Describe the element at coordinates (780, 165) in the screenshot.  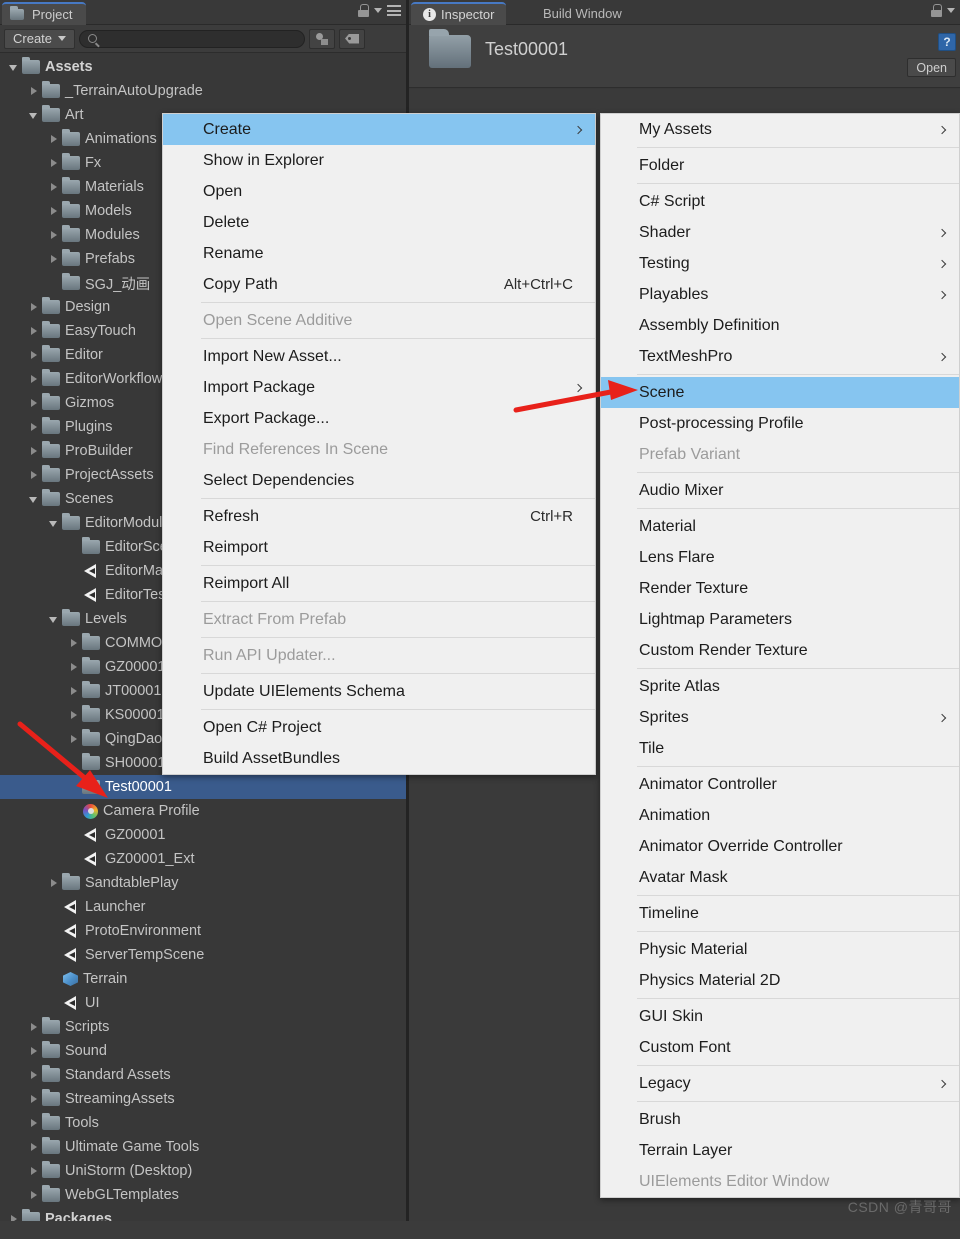
I see `submenu-item-folder: Folder` at that location.